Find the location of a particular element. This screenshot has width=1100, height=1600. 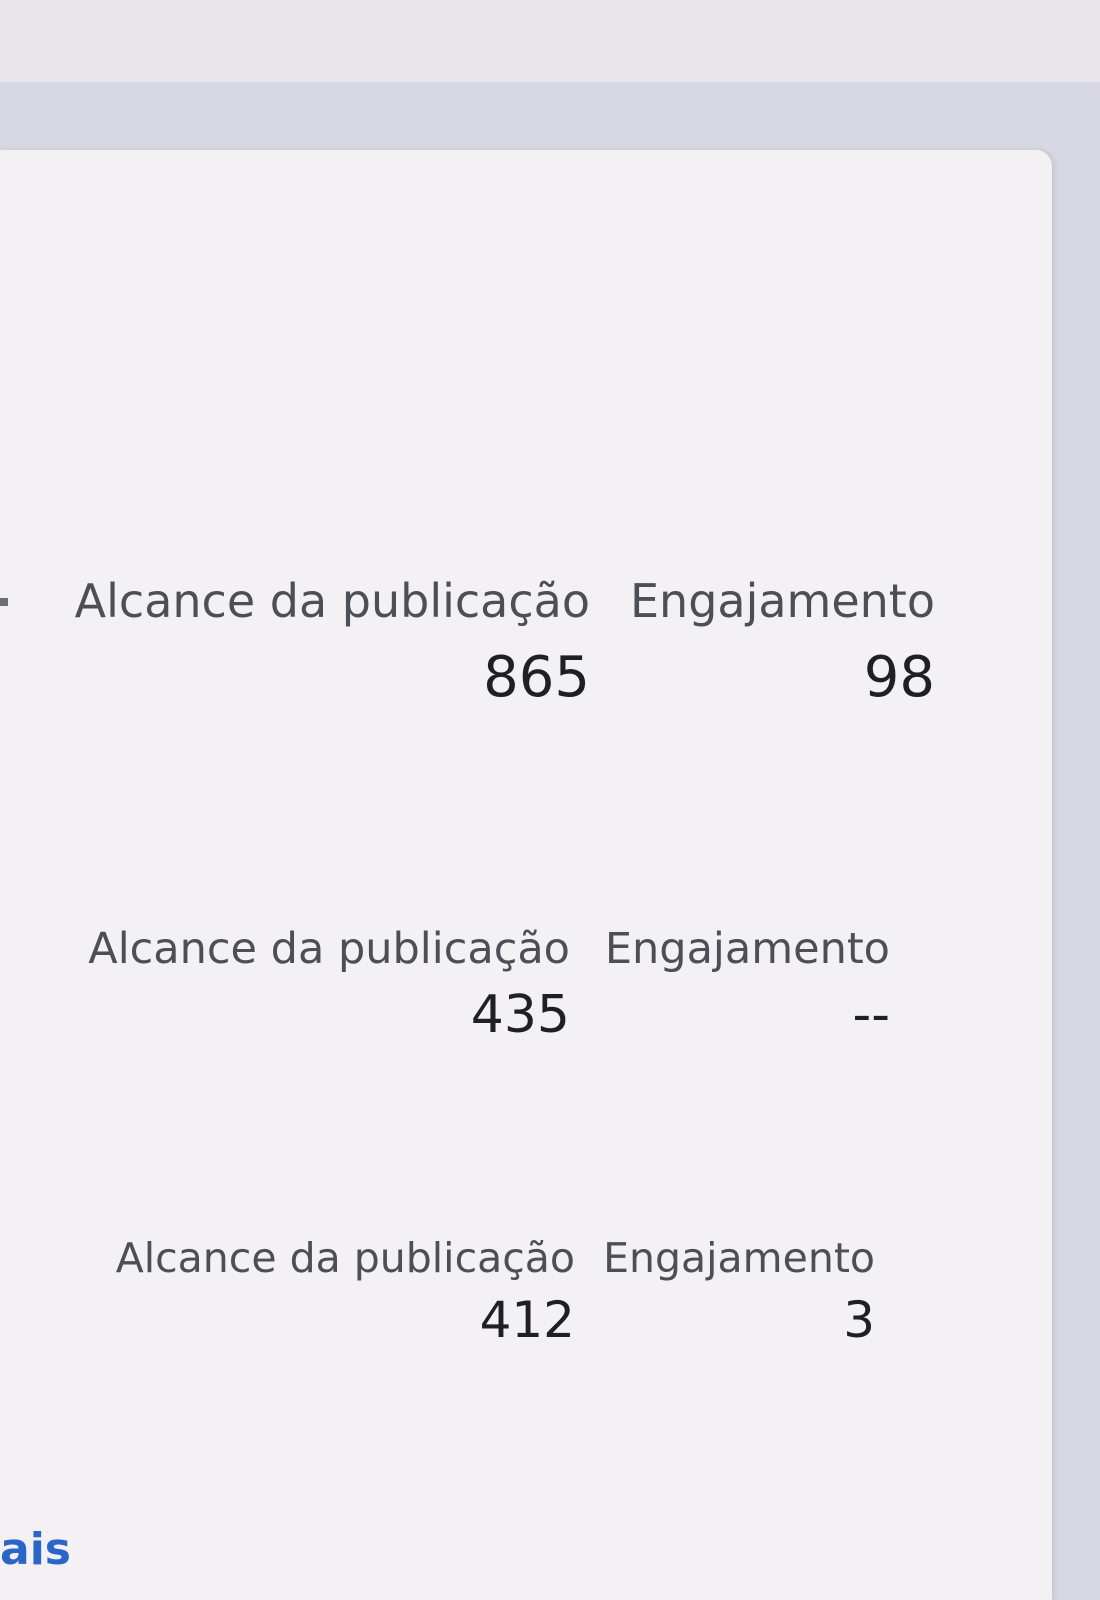

post-stats-row-1: Alcance da publicação 865 Engajamento 98 is located at coordinates (487, 645).